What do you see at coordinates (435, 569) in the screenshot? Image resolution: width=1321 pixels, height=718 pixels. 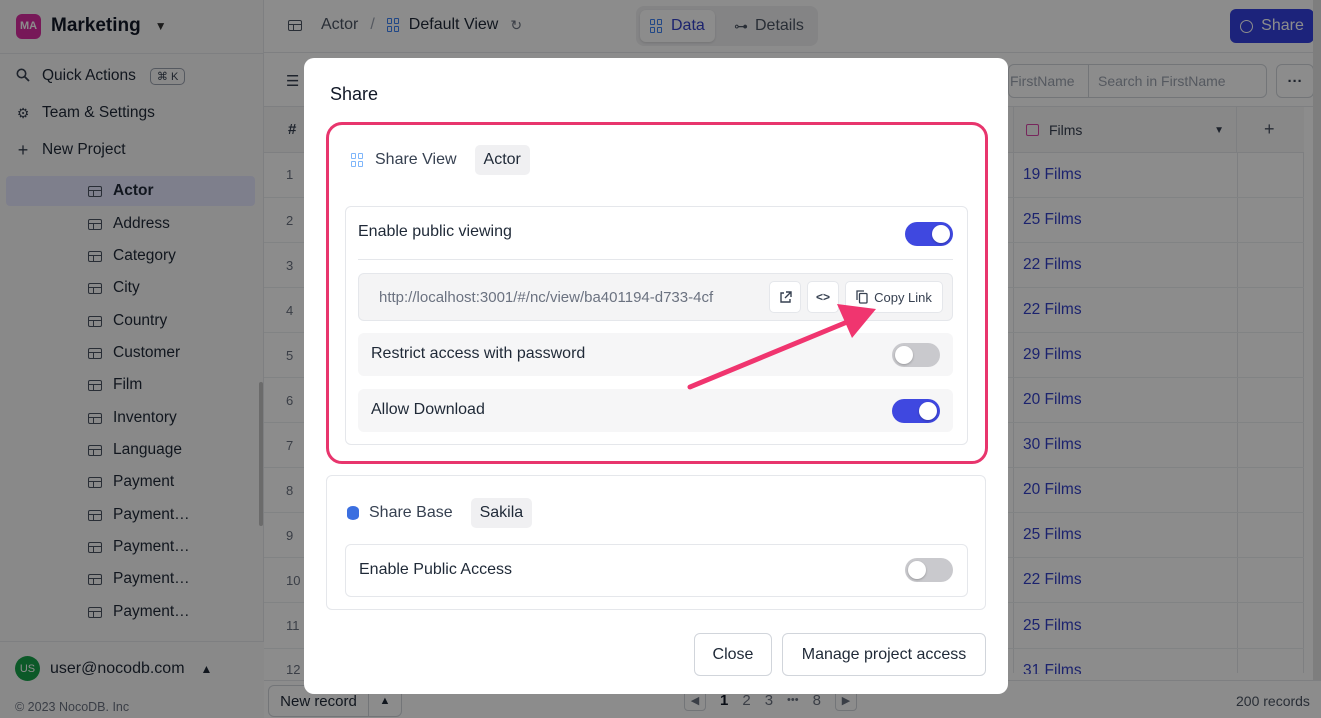 I see `enable-public-access-label: Enable Public Access` at bounding box center [435, 569].